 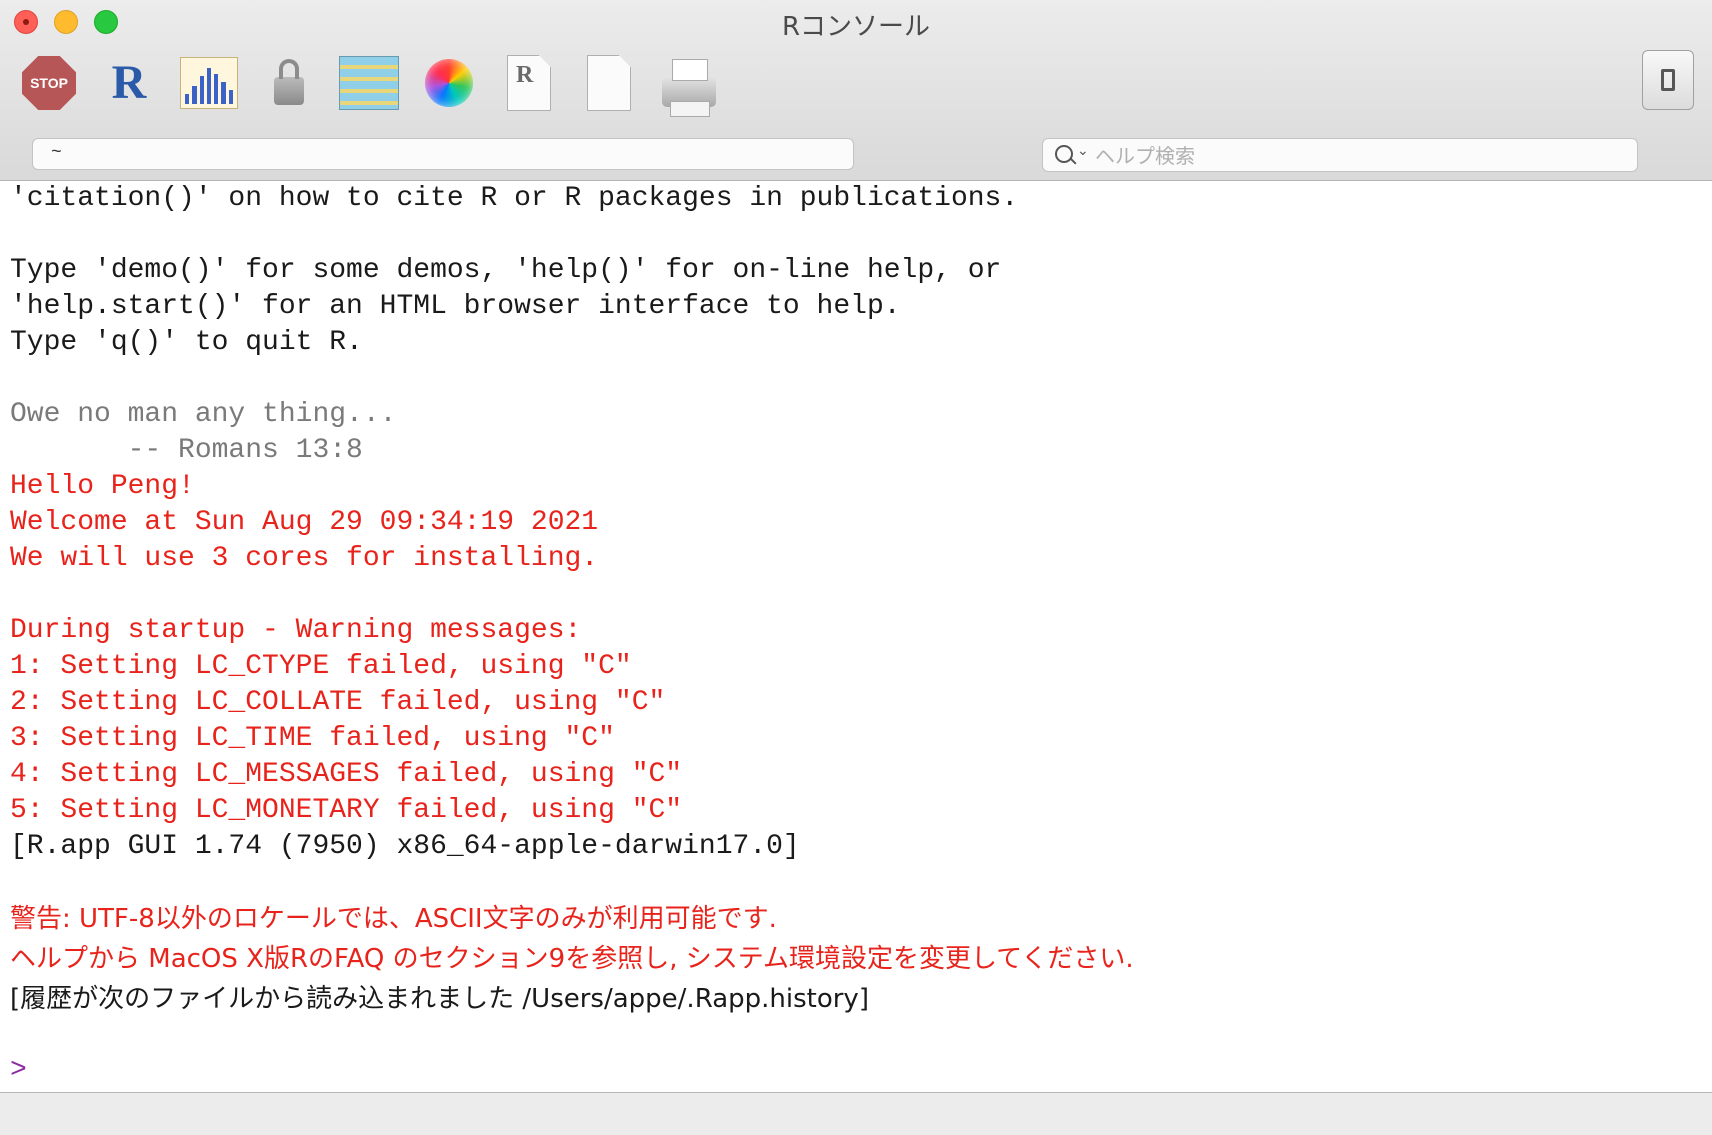 I want to click on colors-button, so click(x=449, y=83).